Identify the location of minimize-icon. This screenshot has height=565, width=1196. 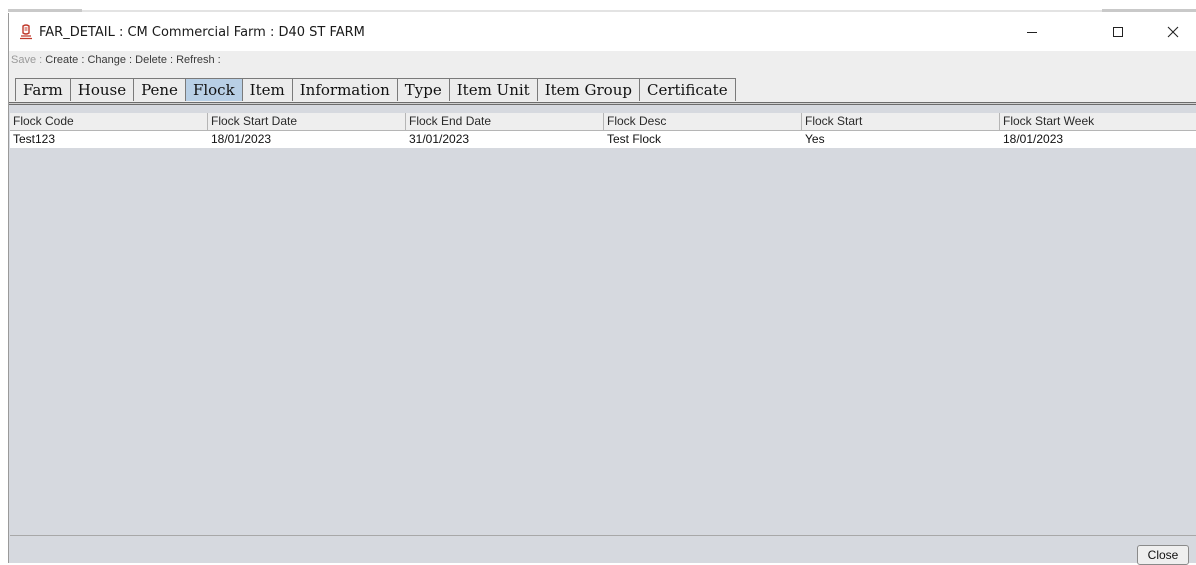
(1032, 32).